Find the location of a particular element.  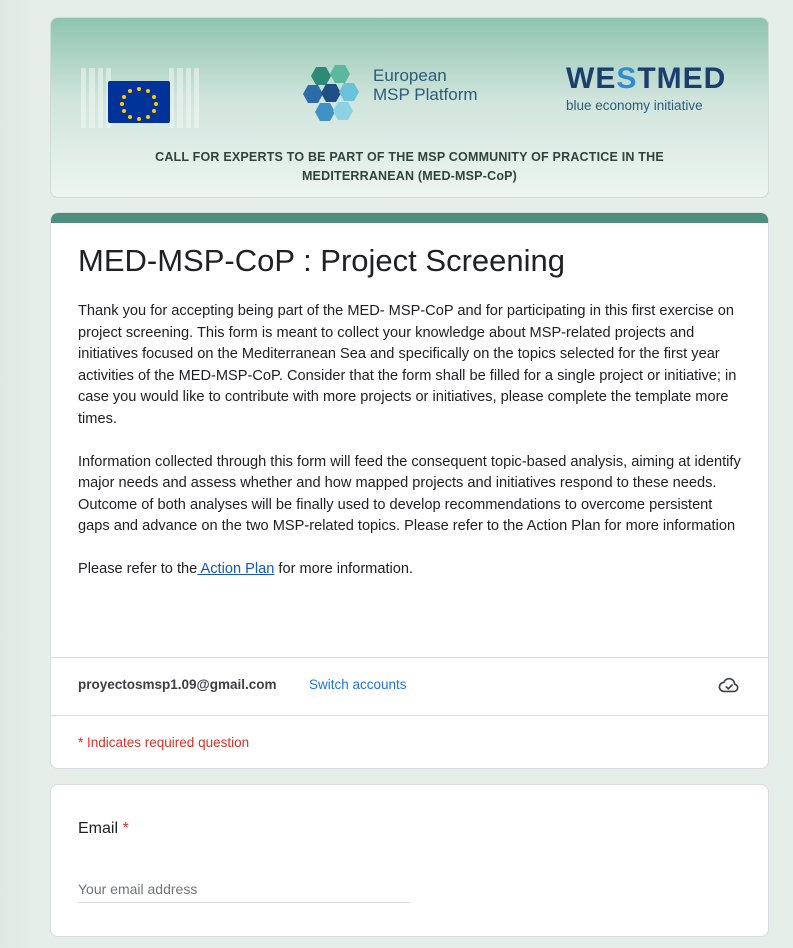

email-question-card: Email * is located at coordinates (409, 860).